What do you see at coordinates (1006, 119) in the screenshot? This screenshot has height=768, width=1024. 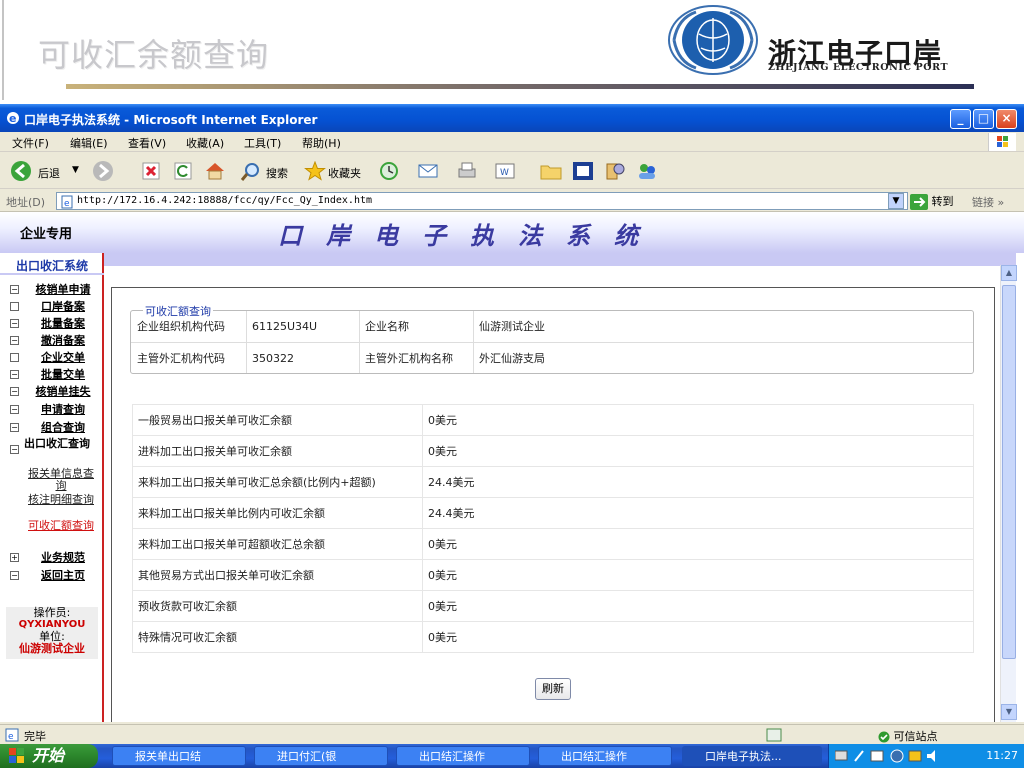 I see `close-button: ×` at bounding box center [1006, 119].